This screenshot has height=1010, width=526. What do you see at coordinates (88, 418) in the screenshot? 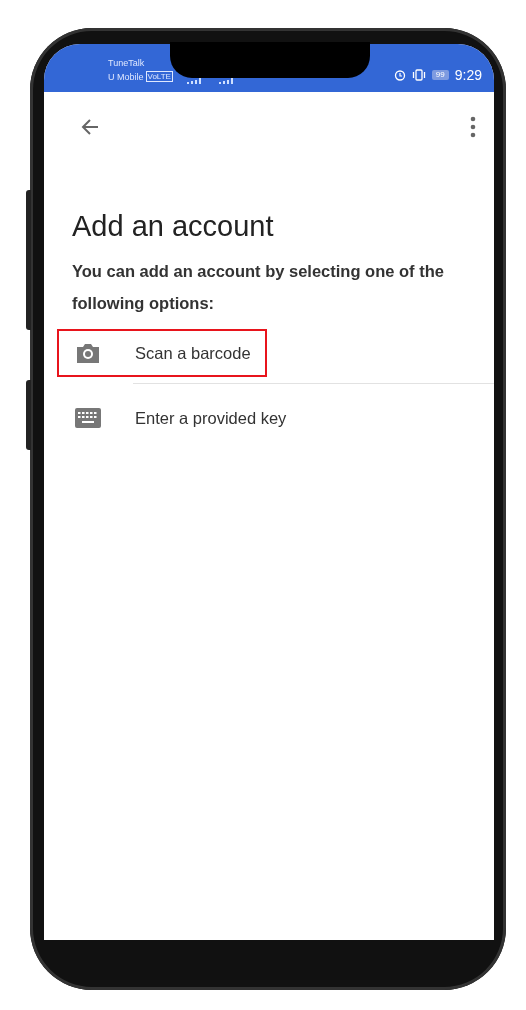
I see `keyboard-icon` at bounding box center [88, 418].